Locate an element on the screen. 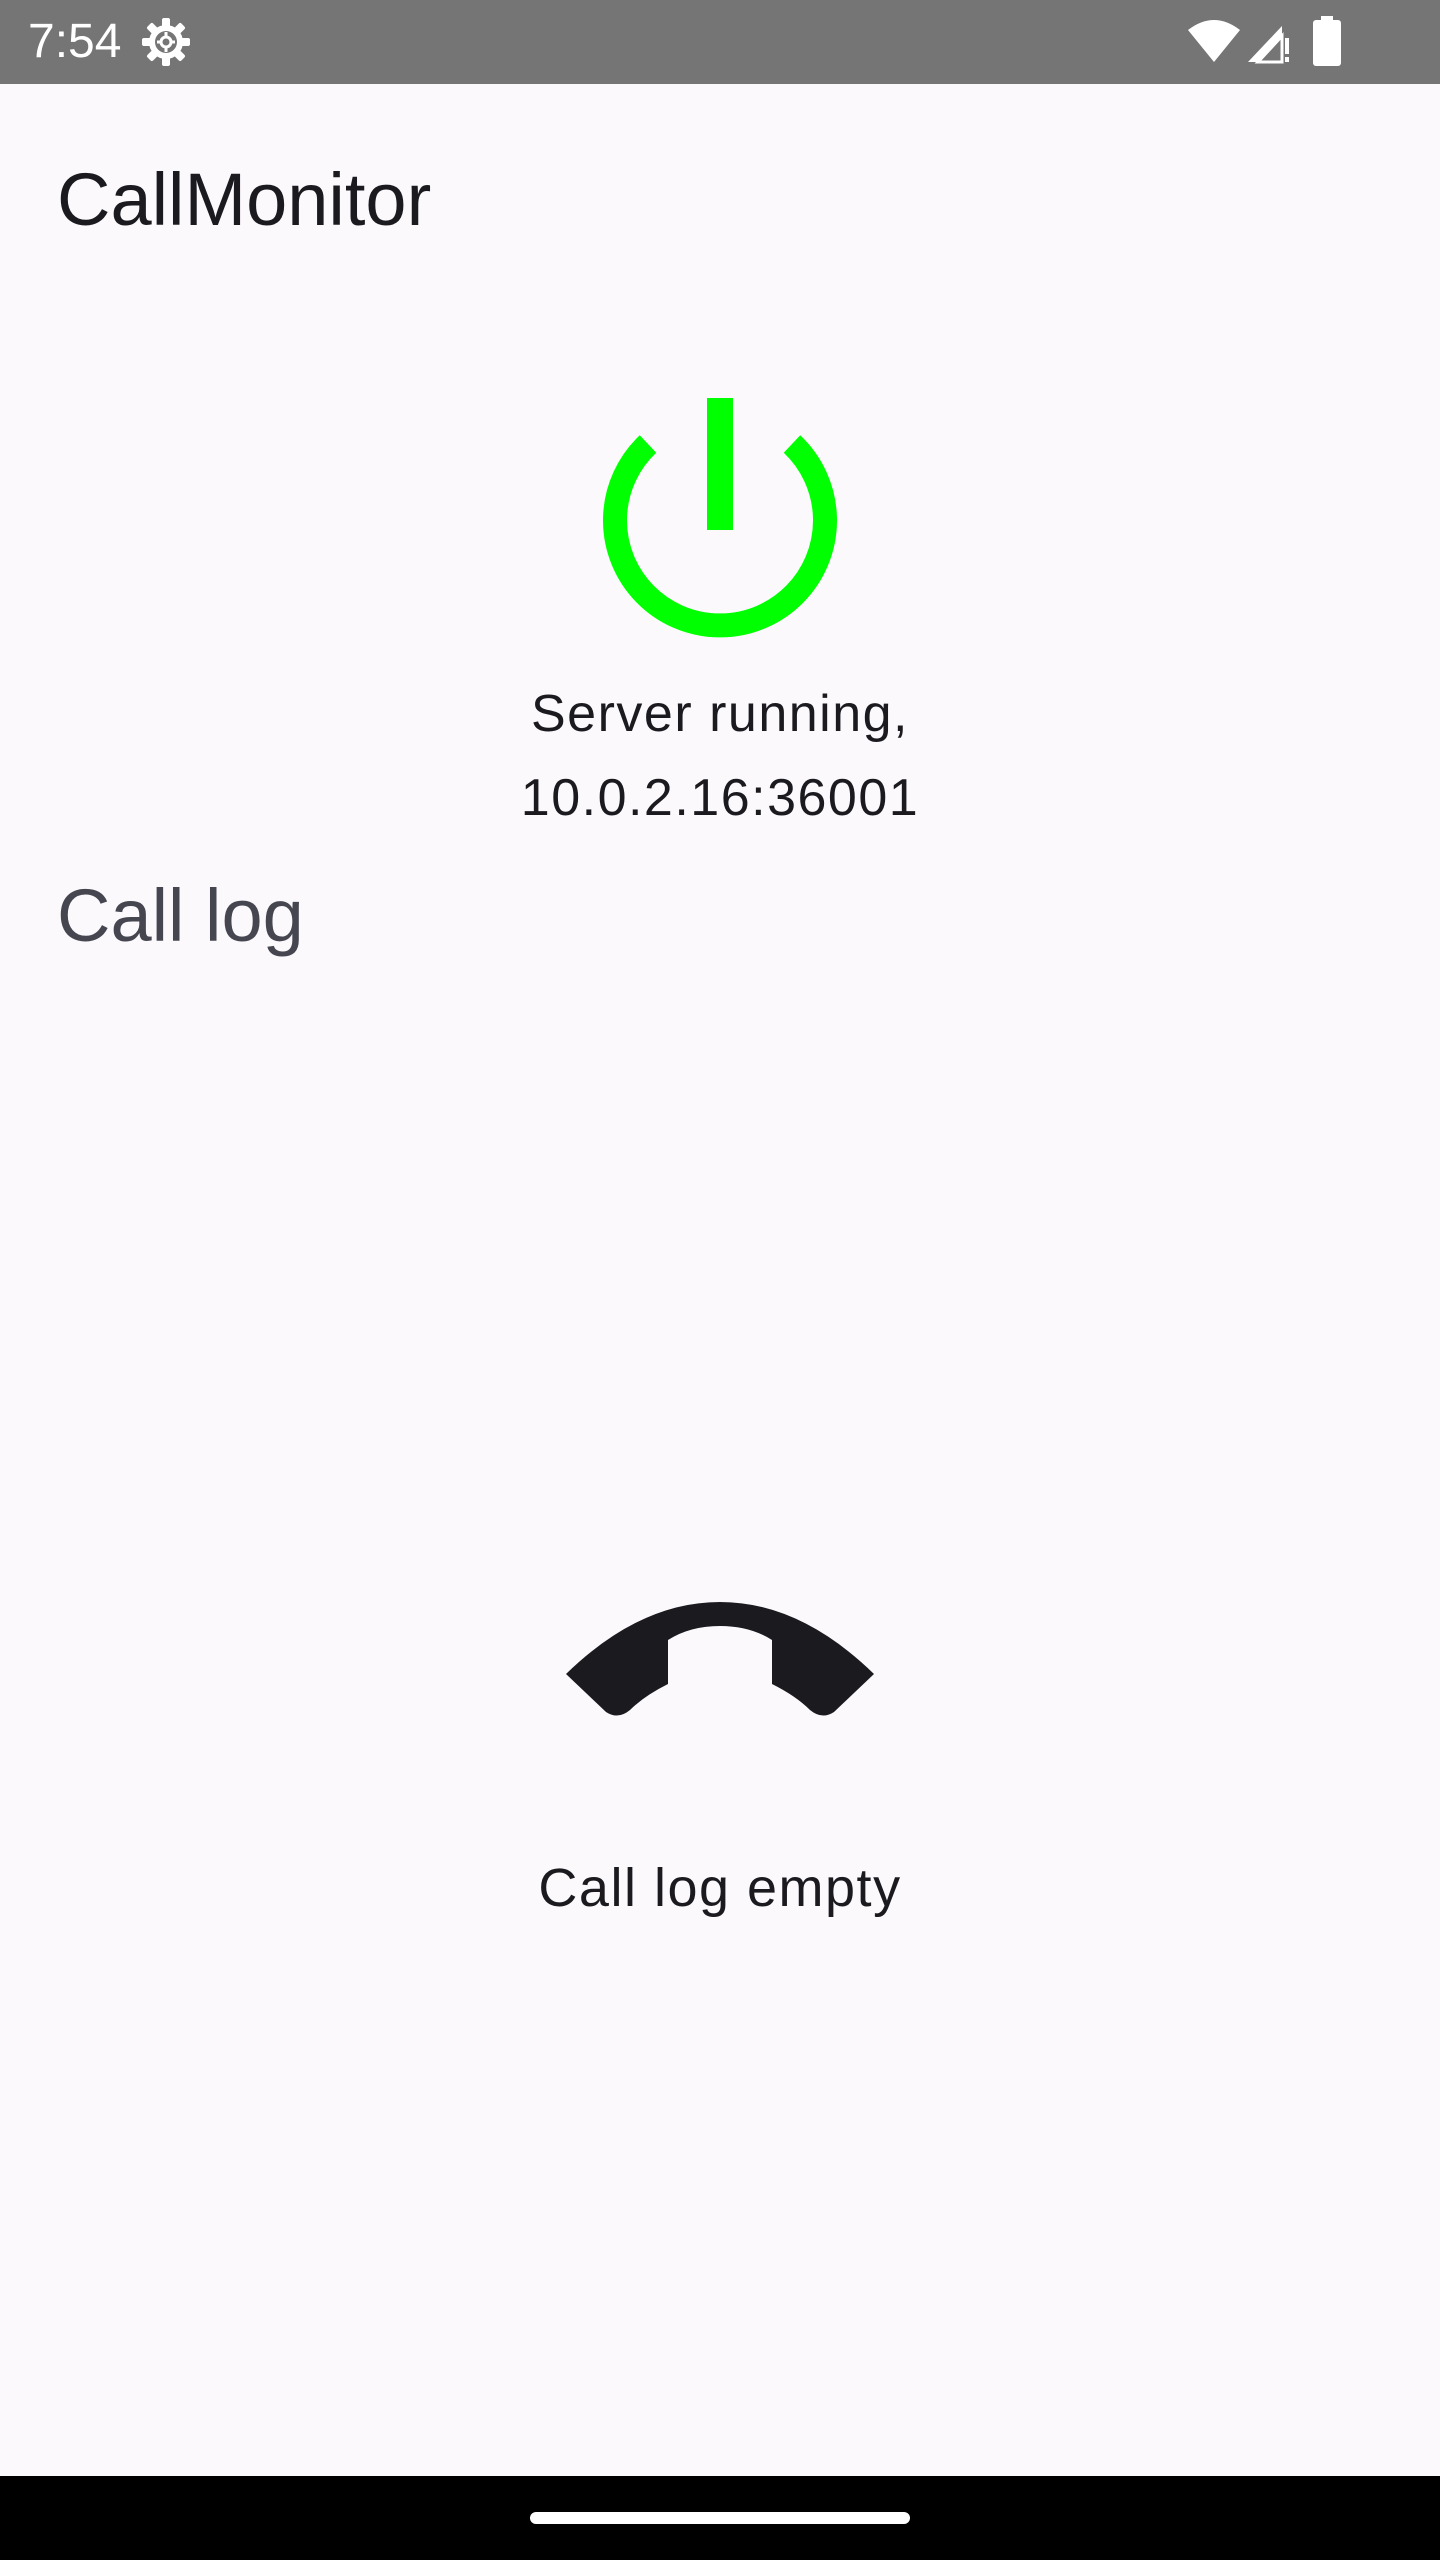  status-bar: 7:54 is located at coordinates (720, 42).